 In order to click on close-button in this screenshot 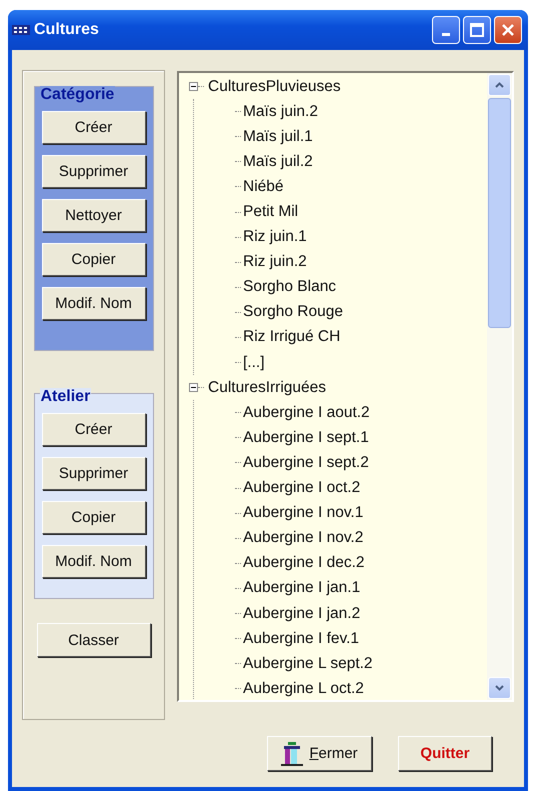, I will do `click(508, 30)`.